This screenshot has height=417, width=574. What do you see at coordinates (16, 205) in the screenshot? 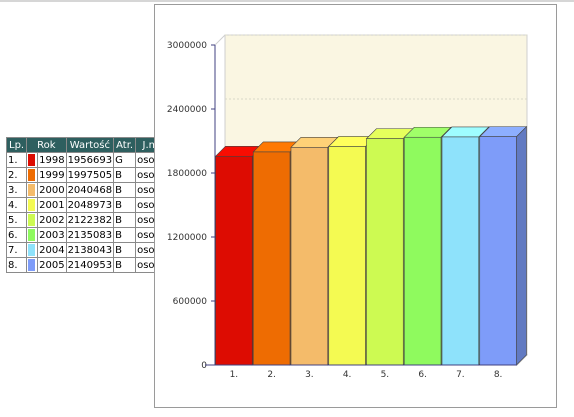
I see `row-number: 4.` at bounding box center [16, 205].